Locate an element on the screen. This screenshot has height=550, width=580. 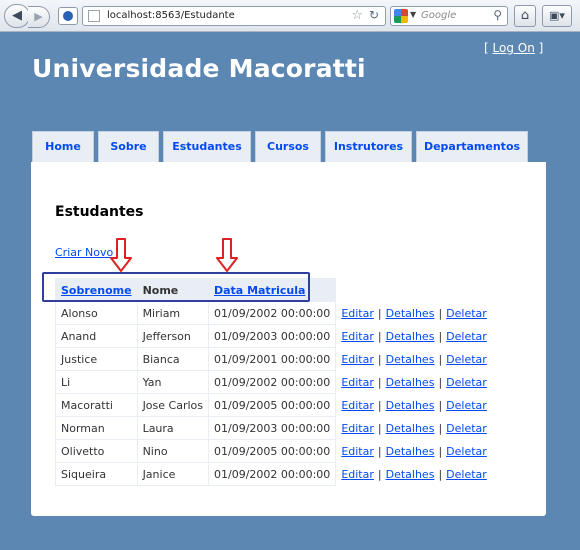
forward-button: ▶ is located at coordinates (39, 17).